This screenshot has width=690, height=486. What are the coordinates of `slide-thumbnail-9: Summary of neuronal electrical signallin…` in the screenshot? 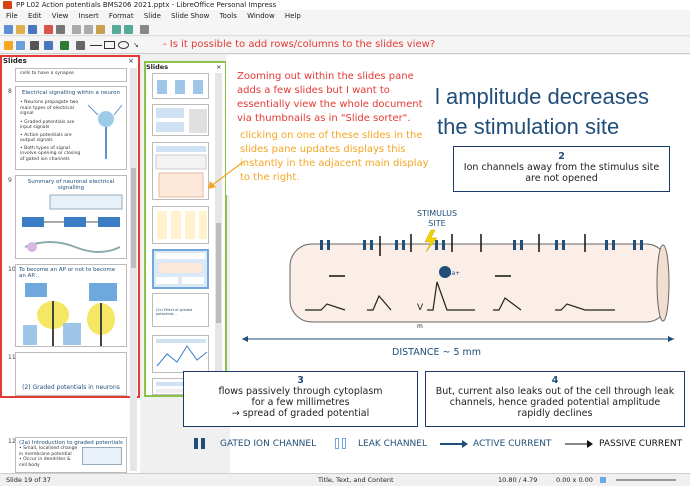 It's located at (71, 217).